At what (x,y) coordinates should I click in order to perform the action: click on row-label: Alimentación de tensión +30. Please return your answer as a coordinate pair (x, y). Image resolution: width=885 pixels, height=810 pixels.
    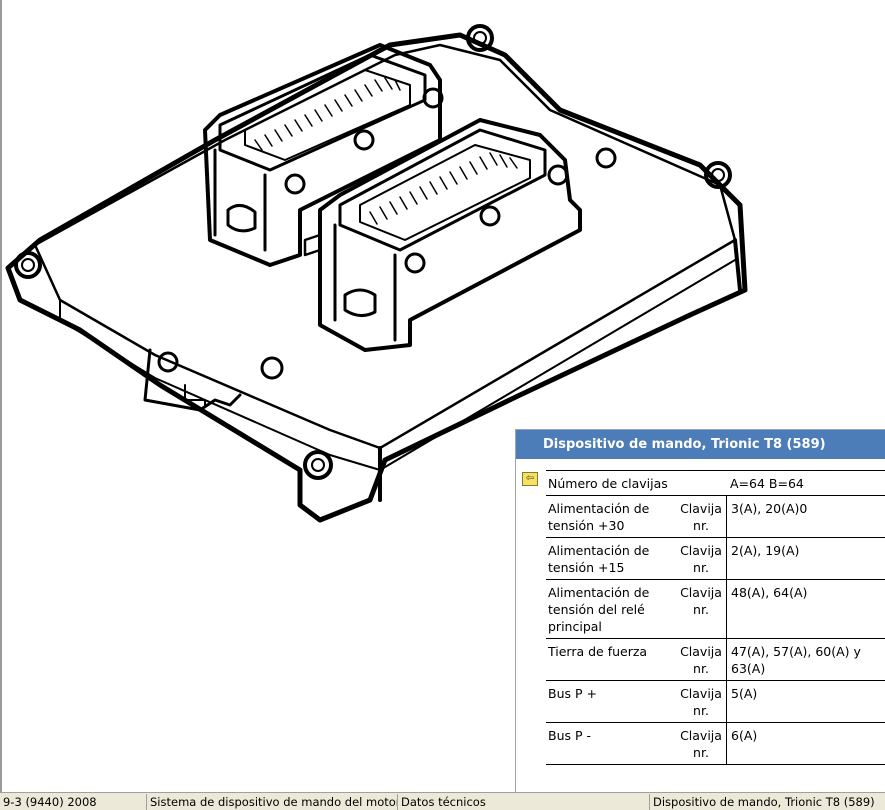
    Looking at the image, I should click on (611, 516).